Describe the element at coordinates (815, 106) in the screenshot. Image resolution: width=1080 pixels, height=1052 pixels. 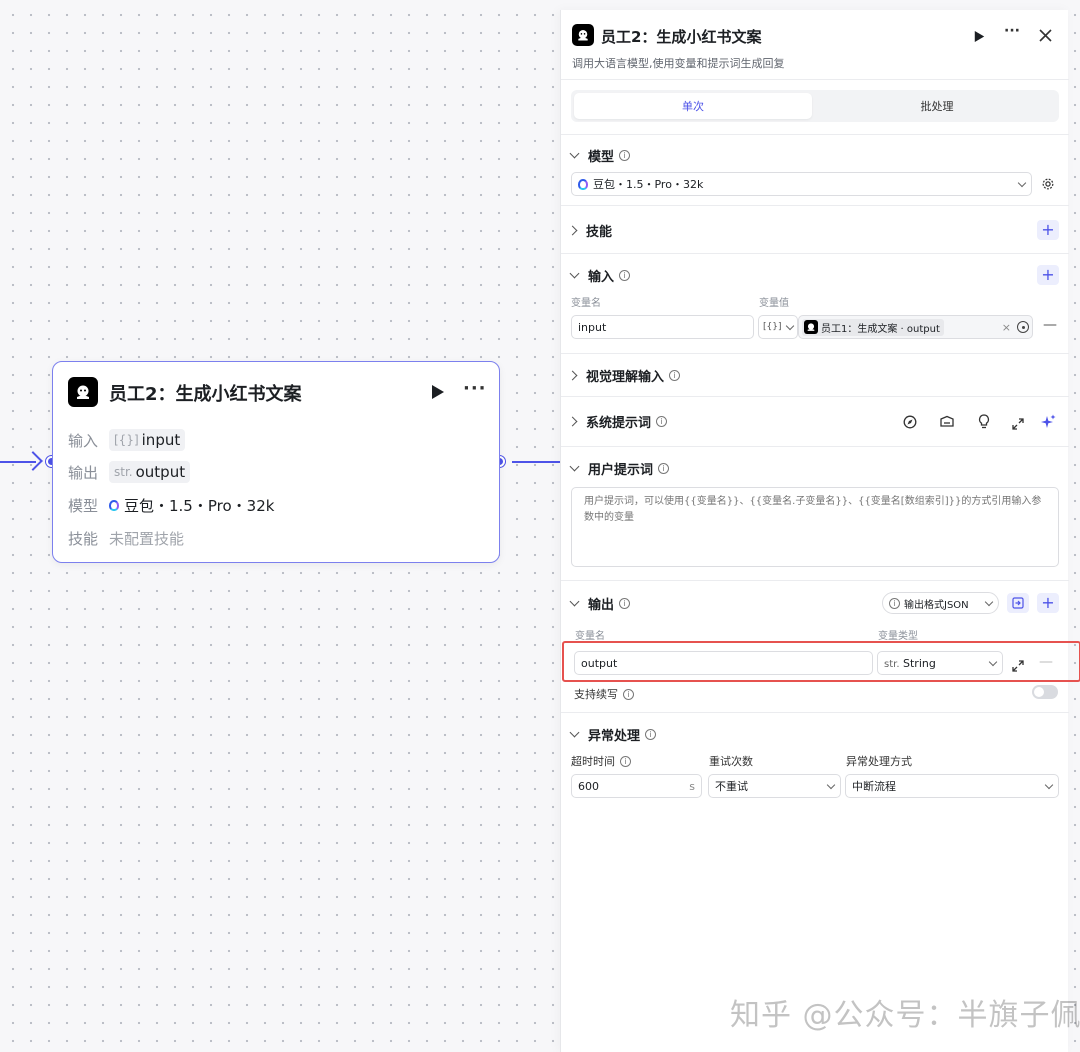
I see `mode-tabs: 单次 批处理` at that location.